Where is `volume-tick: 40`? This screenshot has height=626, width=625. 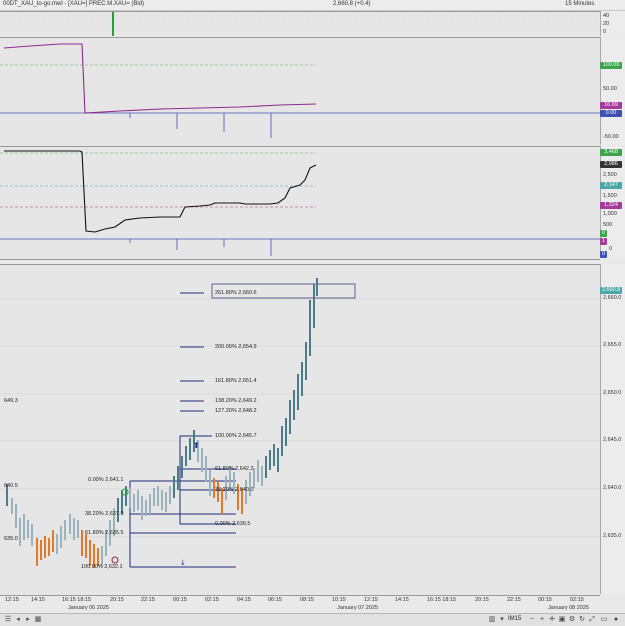
volume-tick: 40 is located at coordinates (606, 16).